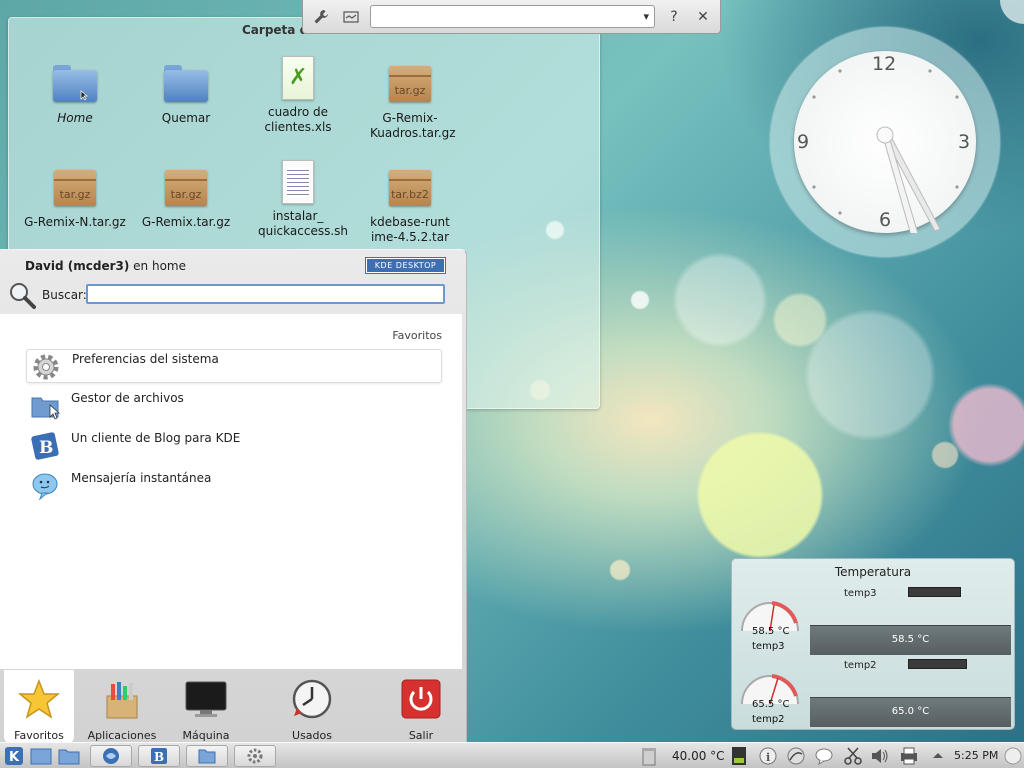 The width and height of the screenshot is (1024, 768). I want to click on file-label: G-Remix-Kuadros.tar.gz, so click(413, 125).